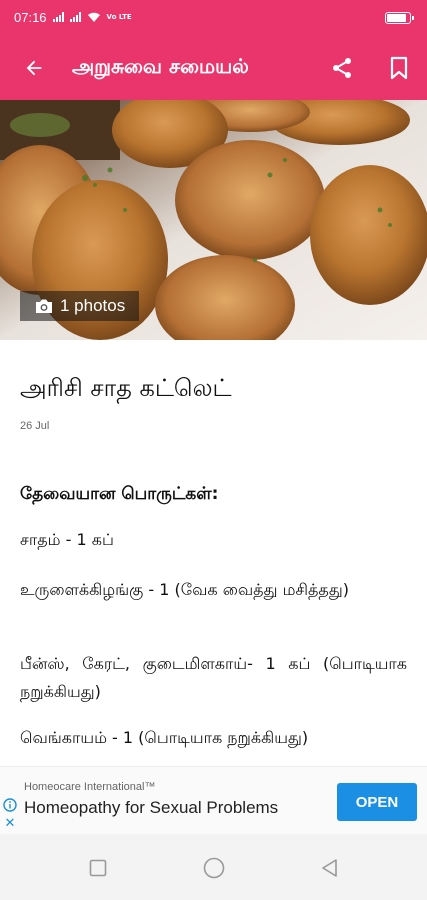 Image resolution: width=427 pixels, height=900 pixels. Describe the element at coordinates (58, 17) in the screenshot. I see `signal-icon` at that location.